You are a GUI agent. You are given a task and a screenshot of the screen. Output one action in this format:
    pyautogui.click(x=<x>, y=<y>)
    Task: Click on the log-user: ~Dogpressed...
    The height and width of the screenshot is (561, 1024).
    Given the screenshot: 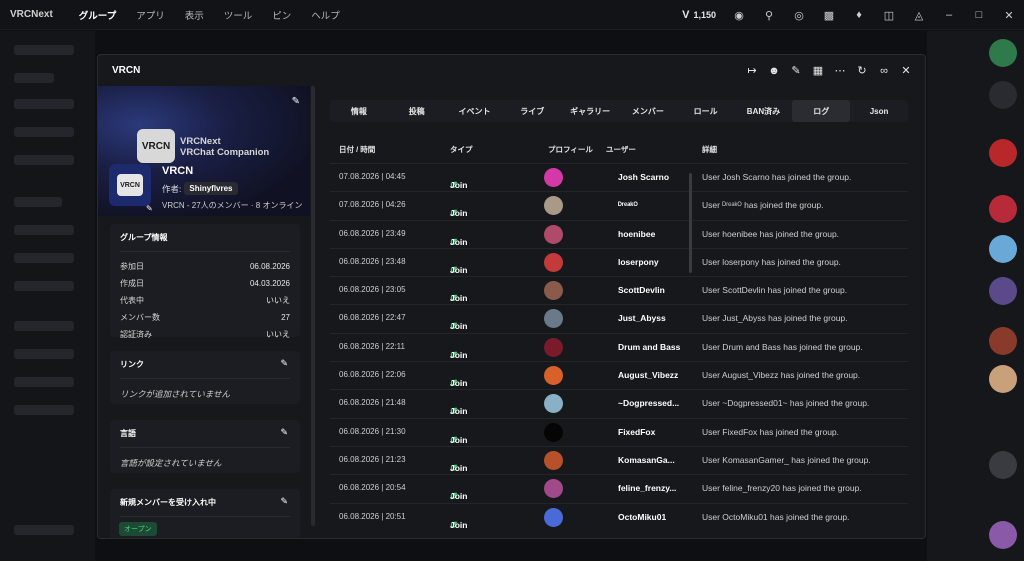 What is the action you would take?
    pyautogui.click(x=648, y=403)
    